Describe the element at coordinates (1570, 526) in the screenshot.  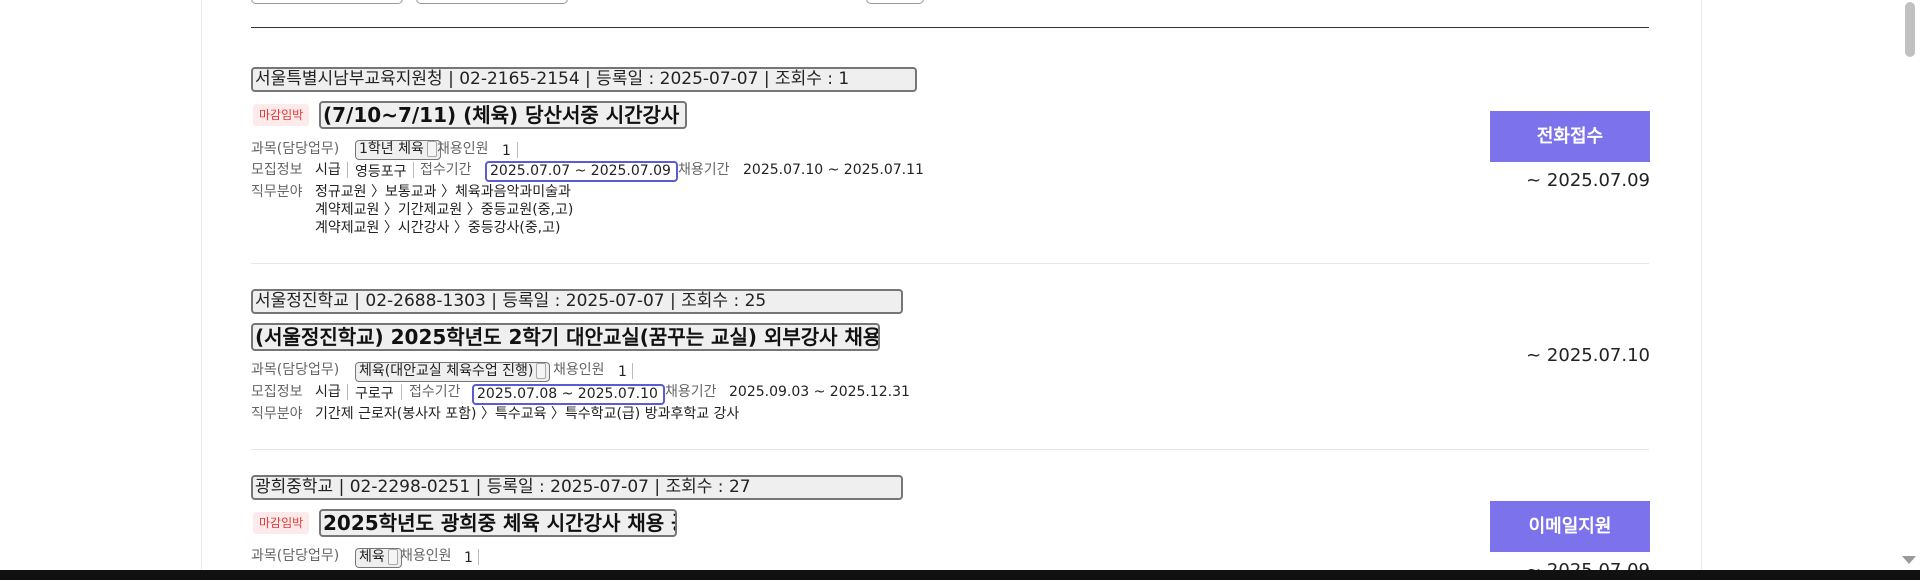
I see `email-apply-button: 이메일지원` at that location.